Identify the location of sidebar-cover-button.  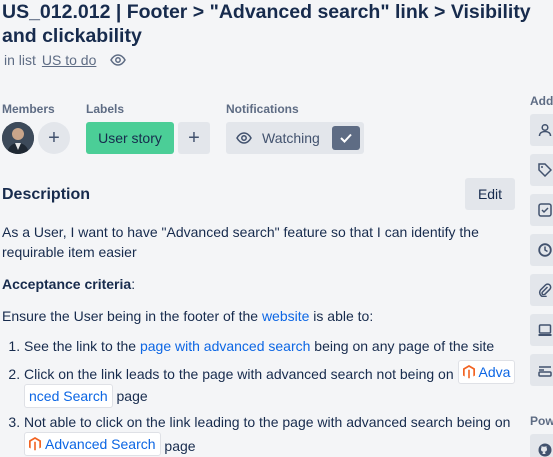
(541, 330).